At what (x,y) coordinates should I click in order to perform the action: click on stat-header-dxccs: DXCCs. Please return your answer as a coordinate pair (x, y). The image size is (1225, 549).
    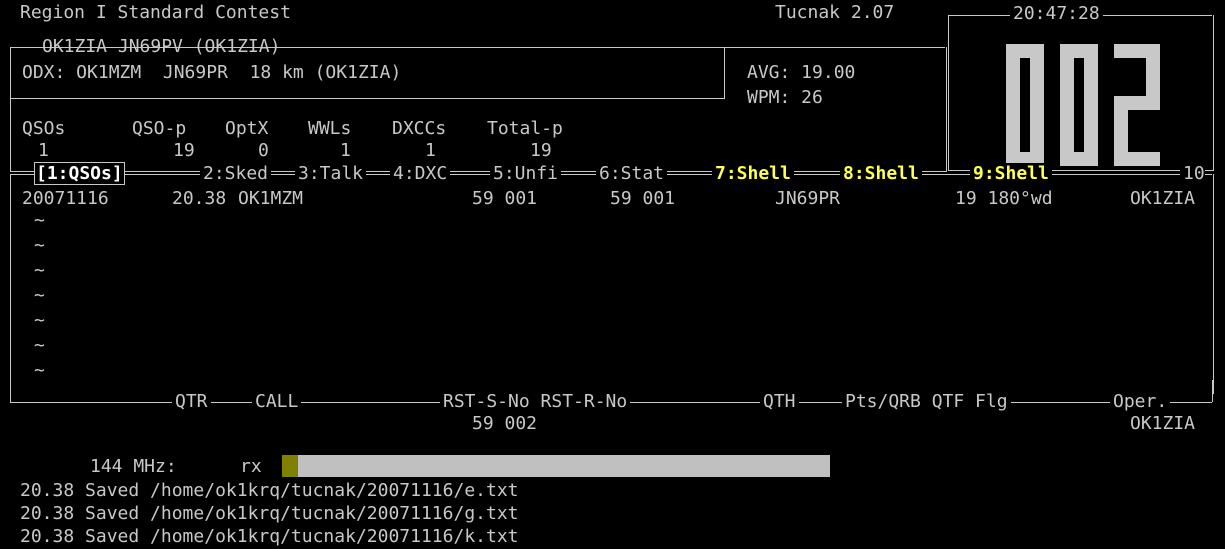
    Looking at the image, I should click on (419, 128).